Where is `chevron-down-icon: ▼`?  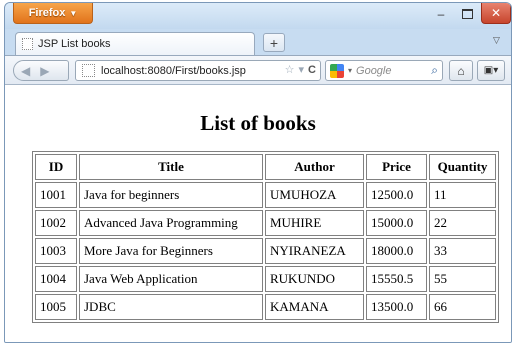 chevron-down-icon: ▼ is located at coordinates (73, 13).